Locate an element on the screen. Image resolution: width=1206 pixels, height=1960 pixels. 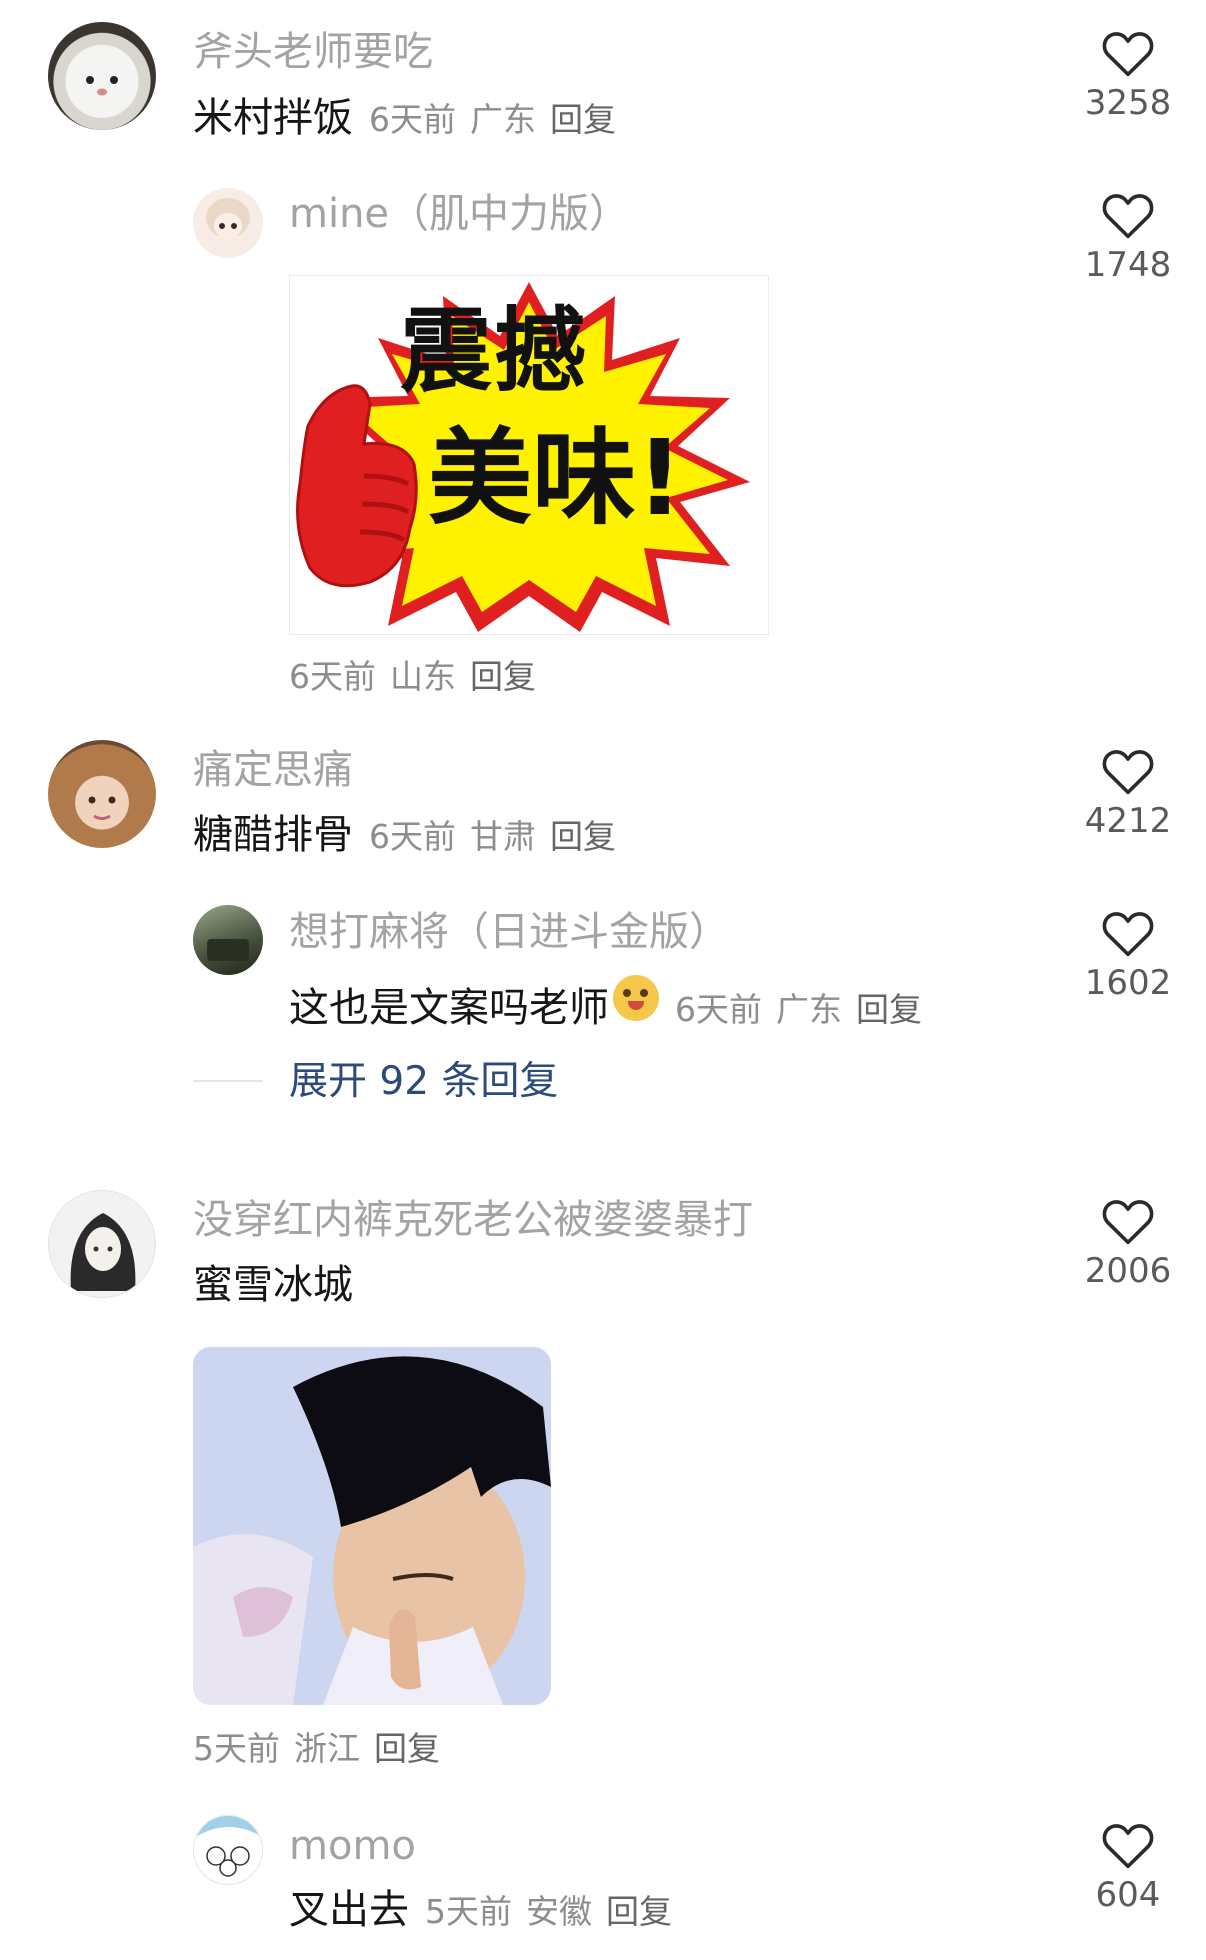
comment-username: 斧头老师要吃 is located at coordinates (313, 52).